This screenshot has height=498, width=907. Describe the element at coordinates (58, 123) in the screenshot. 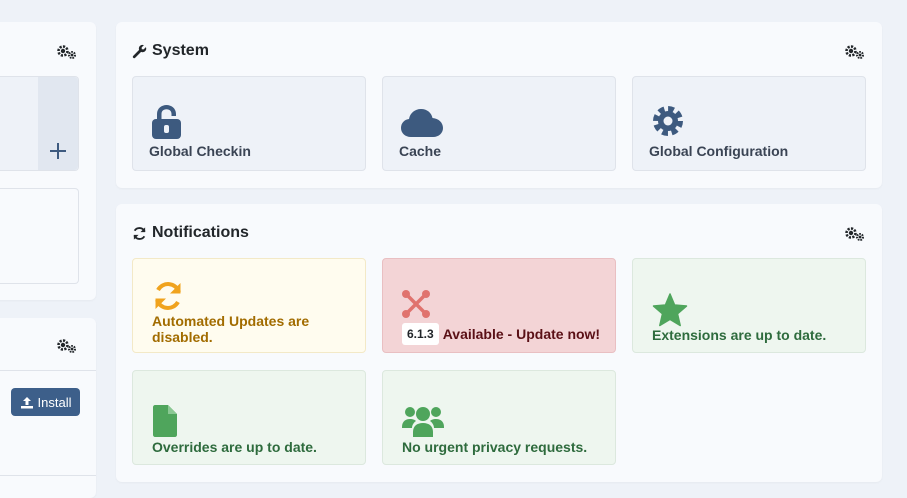

I see `add-tile-area` at that location.